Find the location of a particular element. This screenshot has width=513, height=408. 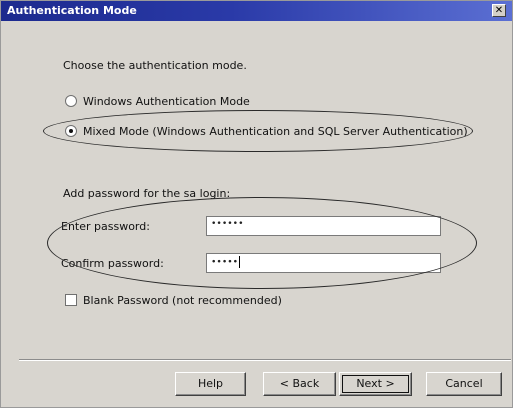

windows-auth-radio is located at coordinates (71, 101).